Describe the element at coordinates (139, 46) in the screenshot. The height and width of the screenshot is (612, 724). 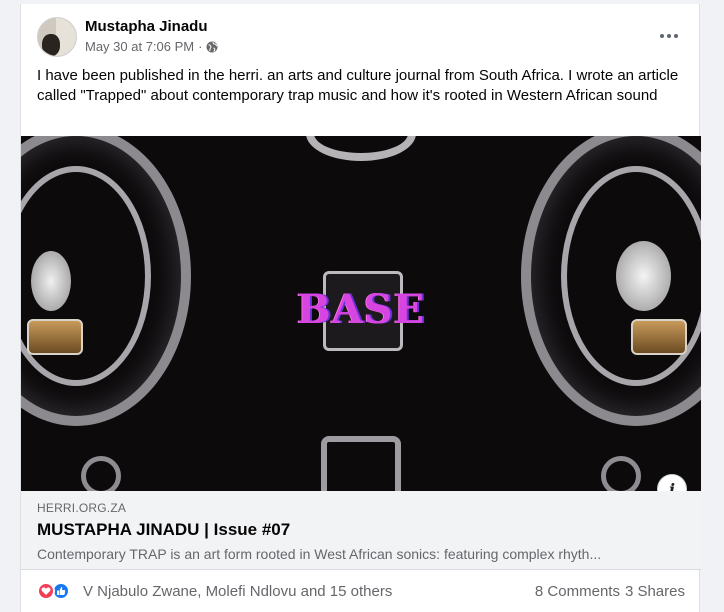
I see `post-timestamp: May 30 at 7:06 PM` at that location.